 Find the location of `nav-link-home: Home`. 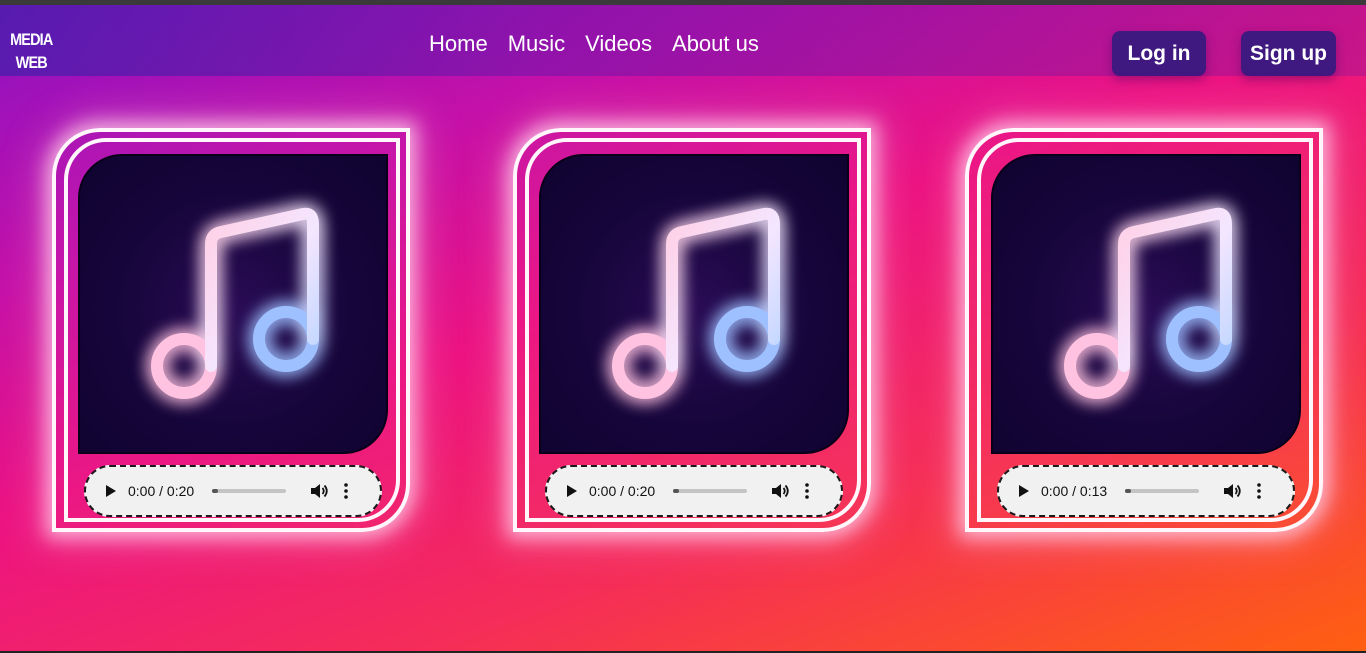

nav-link-home: Home is located at coordinates (458, 44).